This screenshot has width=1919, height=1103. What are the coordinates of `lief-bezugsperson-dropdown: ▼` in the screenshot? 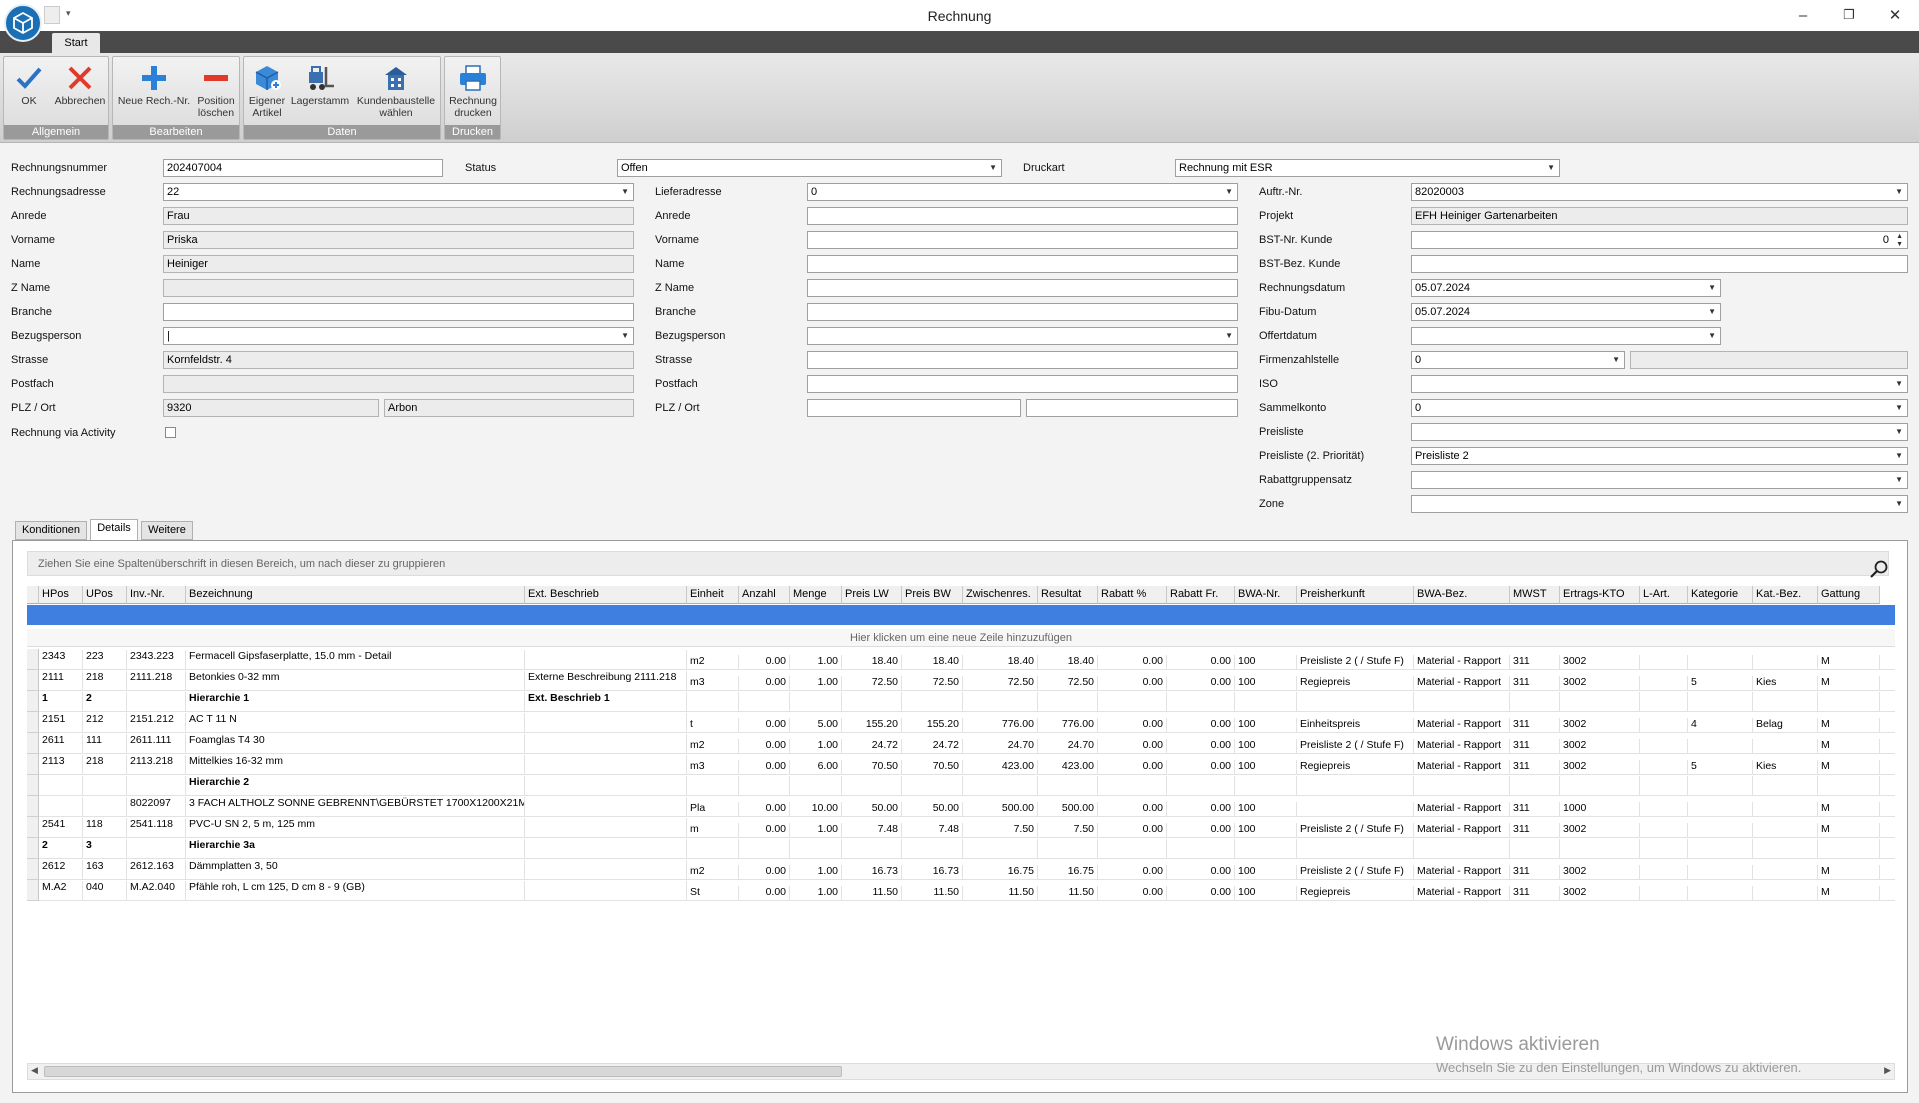 It's located at (1022, 336).